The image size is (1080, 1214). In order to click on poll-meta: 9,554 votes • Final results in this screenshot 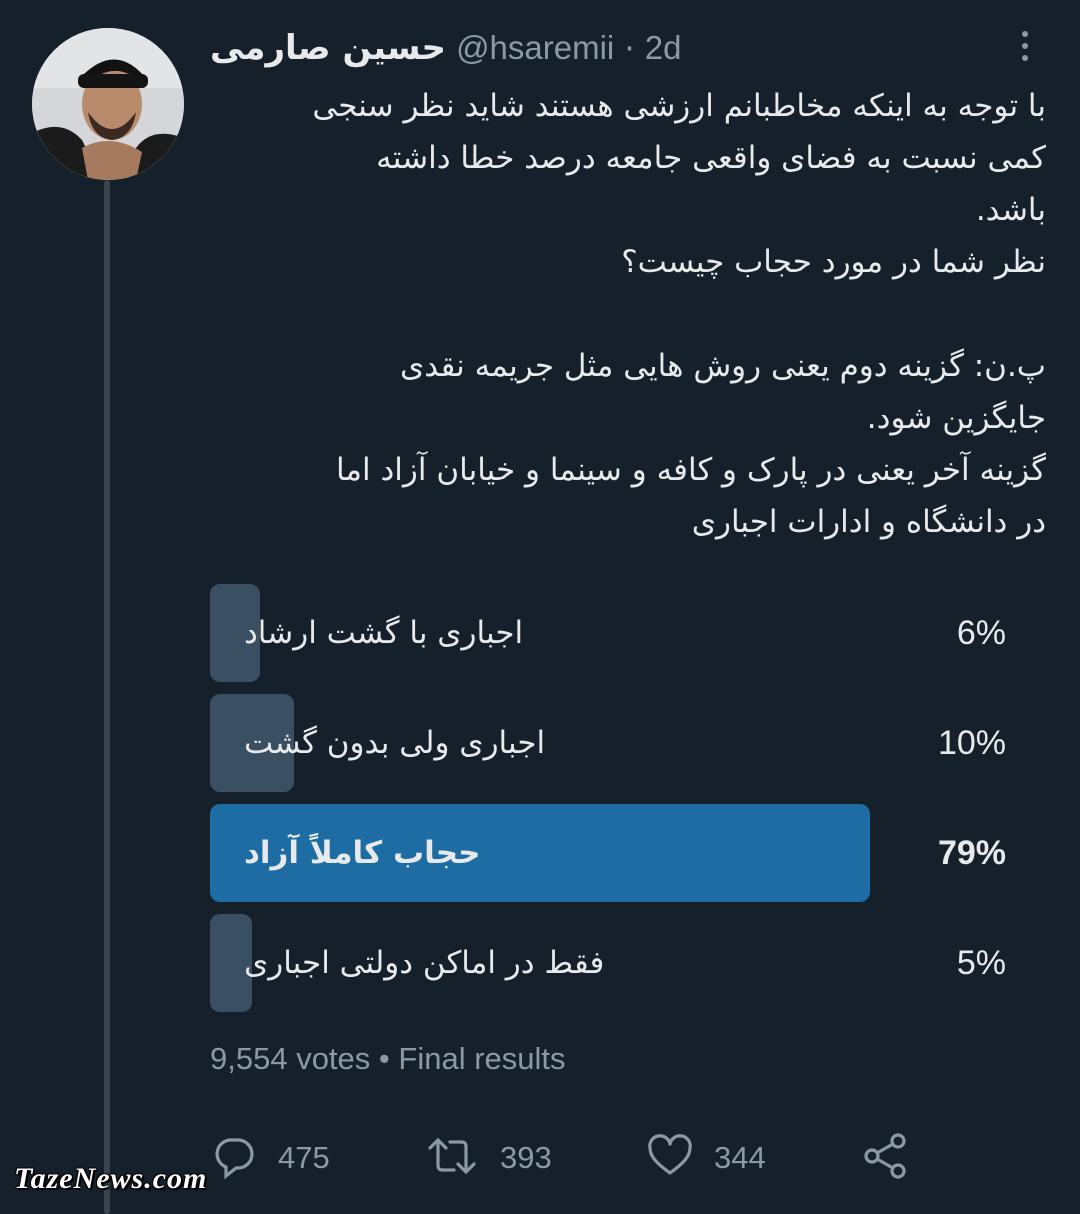, I will do `click(388, 1059)`.